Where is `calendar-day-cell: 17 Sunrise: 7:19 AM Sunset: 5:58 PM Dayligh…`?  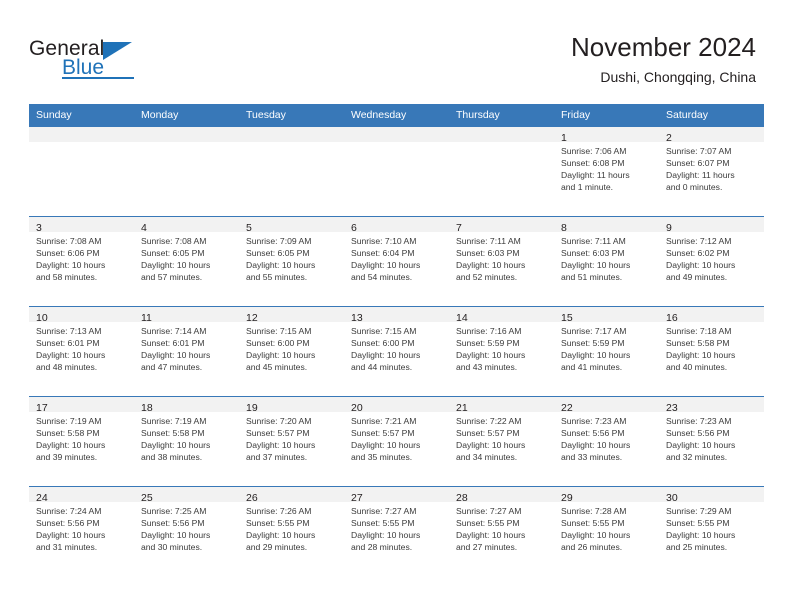 calendar-day-cell: 17 Sunrise: 7:19 AM Sunset: 5:58 PM Dayligh… is located at coordinates (81, 441).